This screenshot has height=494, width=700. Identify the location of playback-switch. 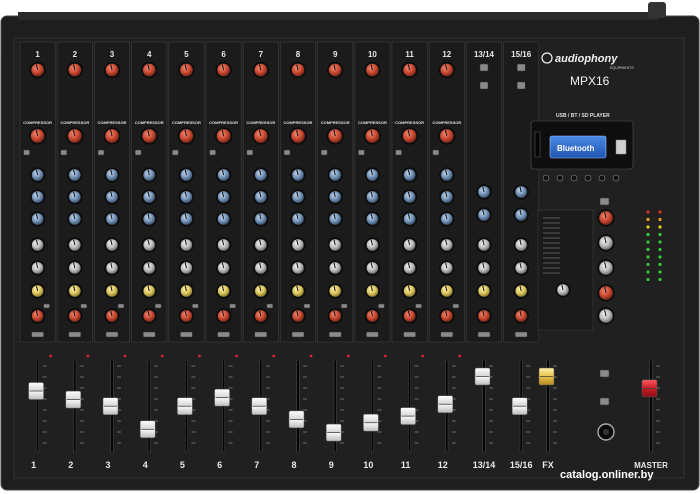
(604, 373).